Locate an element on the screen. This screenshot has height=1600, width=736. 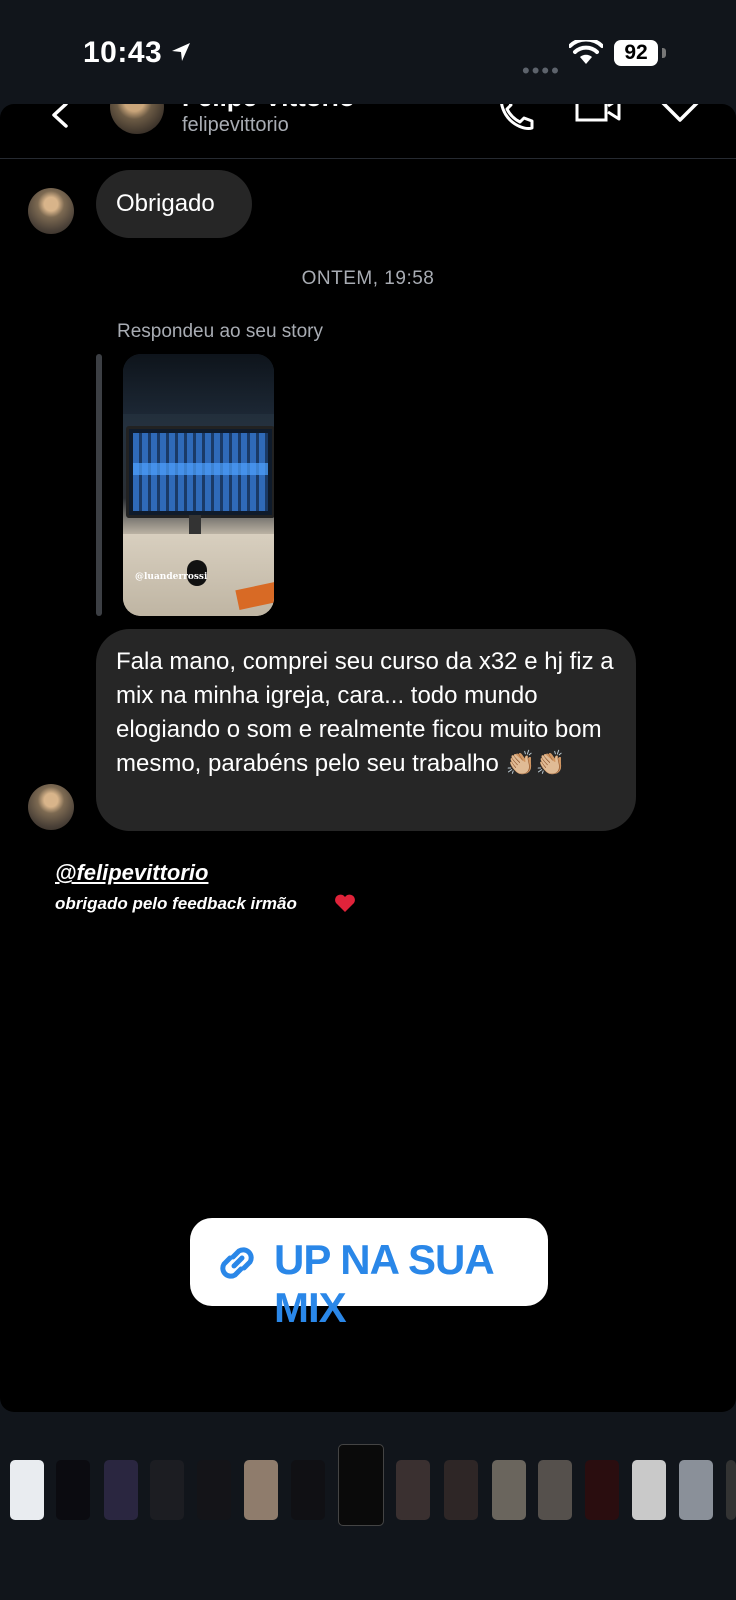
chat-header: Felipe Vittorio felipevittorio is located at coordinates (368, 131).